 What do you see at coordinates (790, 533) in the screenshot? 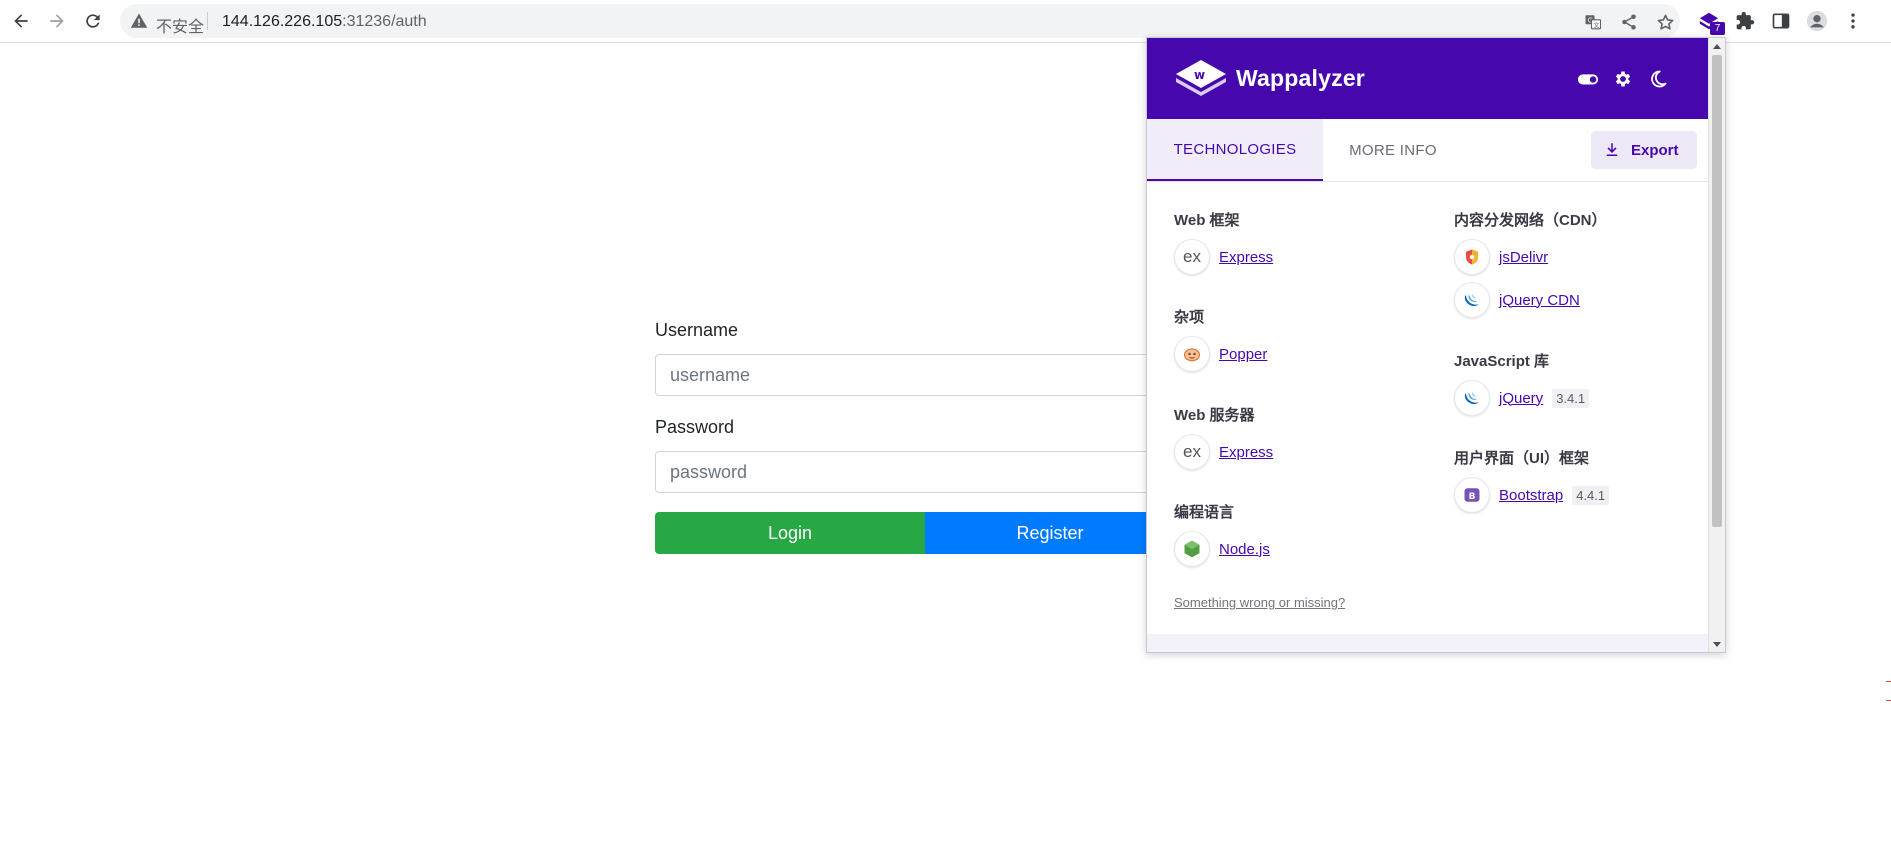
I see `login-button: Login` at bounding box center [790, 533].